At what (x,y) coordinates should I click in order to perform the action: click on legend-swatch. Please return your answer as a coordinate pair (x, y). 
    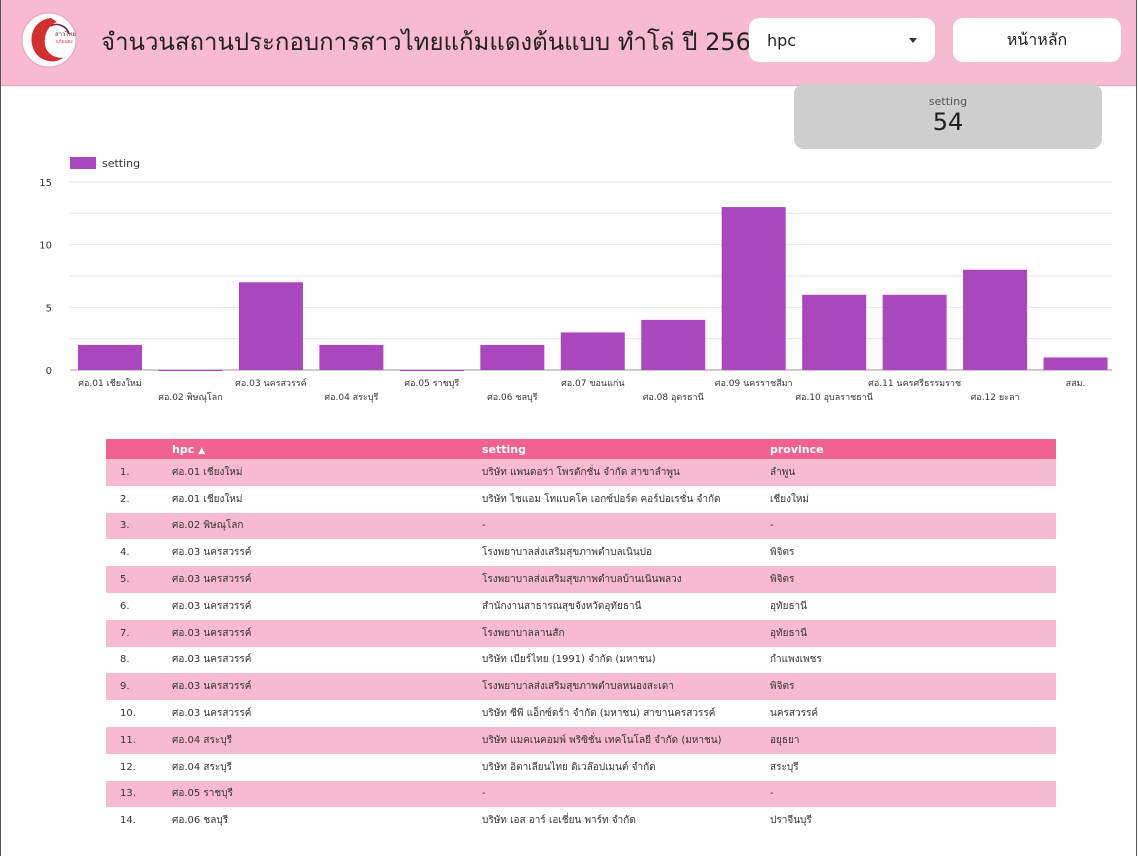
    Looking at the image, I should click on (83, 163).